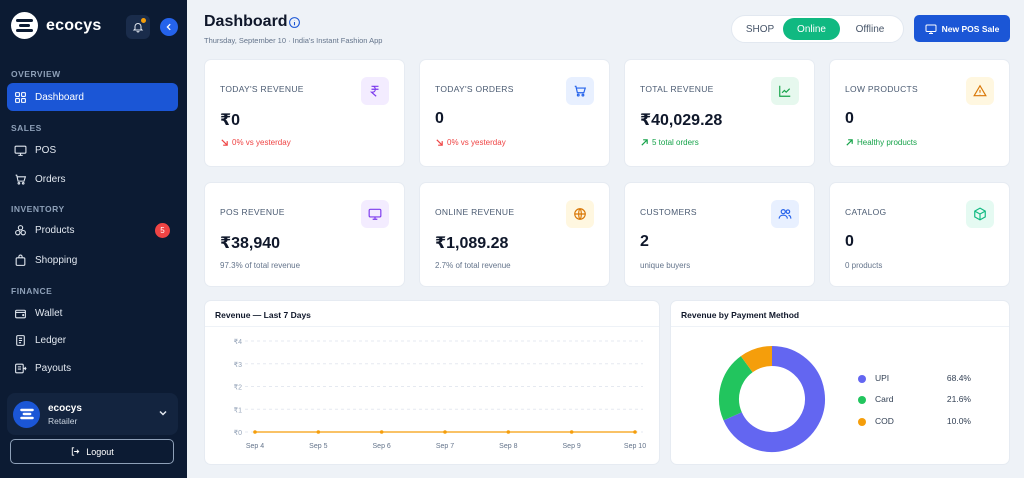 The width and height of the screenshot is (1024, 478). What do you see at coordinates (918, 422) in the screenshot?
I see `legend-item-cod: COD 10.0%` at bounding box center [918, 422].